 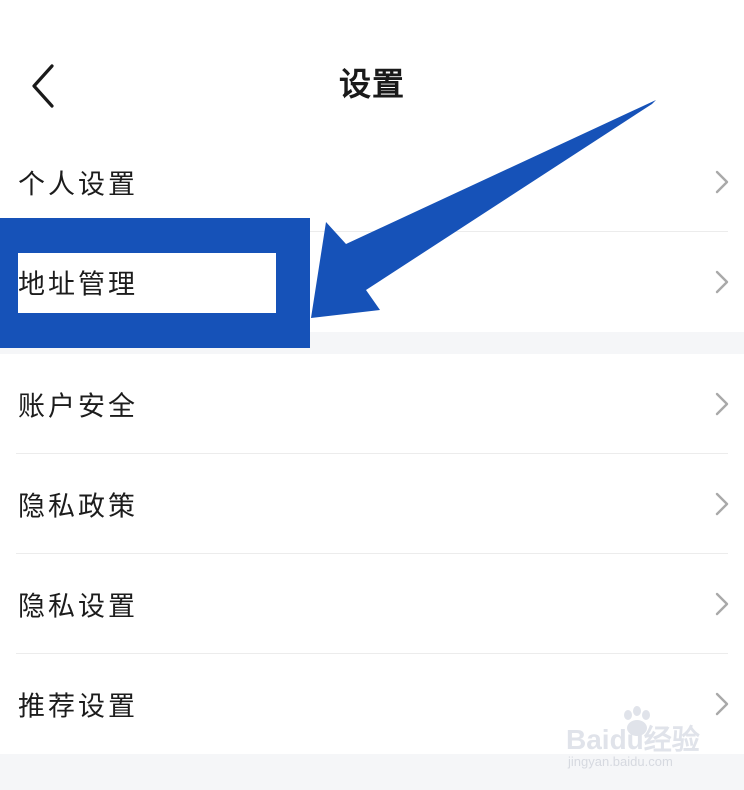 What do you see at coordinates (372, 404) in the screenshot?
I see `menu-item-account-security: 账户安全` at bounding box center [372, 404].